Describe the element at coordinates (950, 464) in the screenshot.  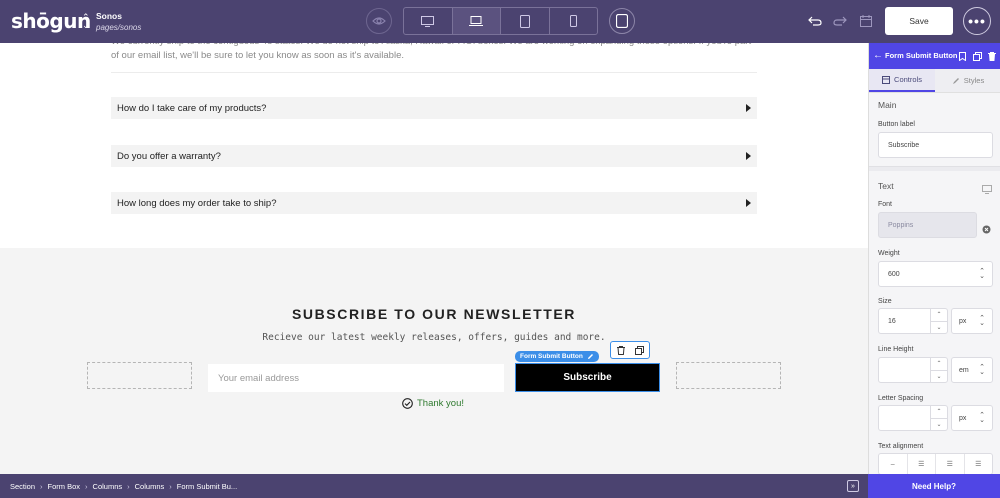
I see `align-center-icon: ☰` at that location.